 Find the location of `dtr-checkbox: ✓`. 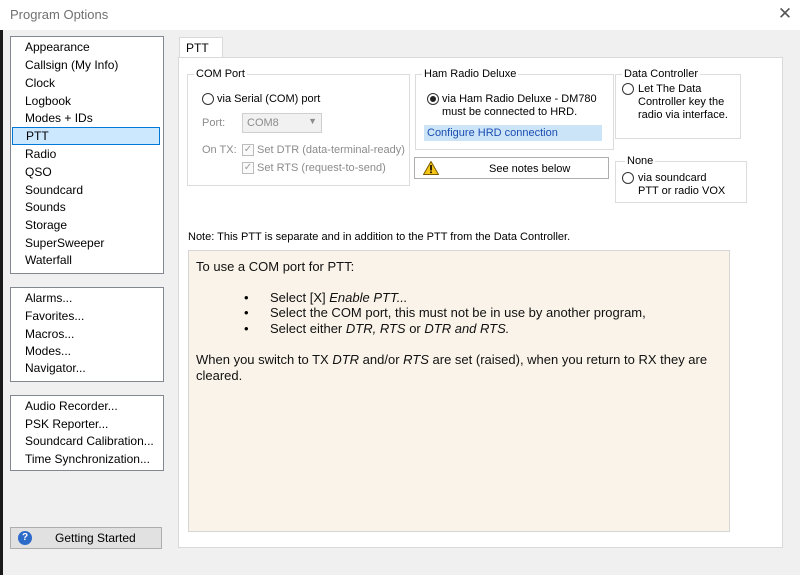

dtr-checkbox: ✓ is located at coordinates (248, 150).